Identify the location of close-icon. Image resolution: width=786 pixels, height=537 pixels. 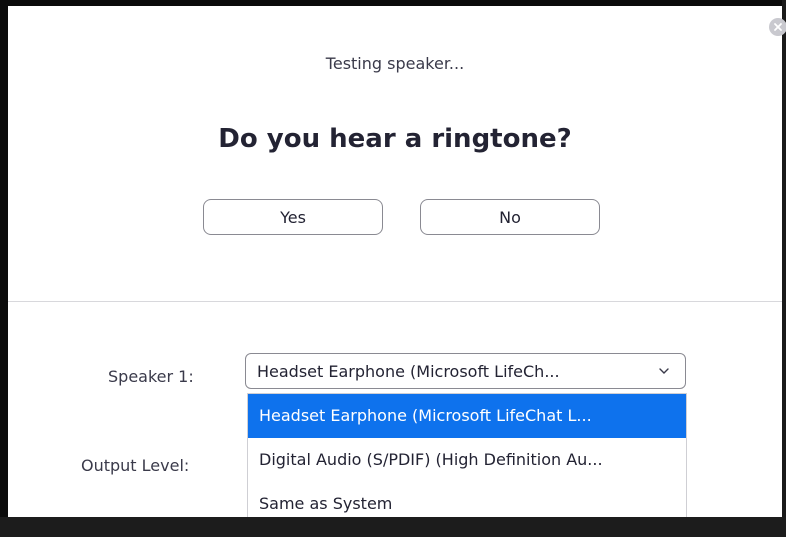
(778, 27).